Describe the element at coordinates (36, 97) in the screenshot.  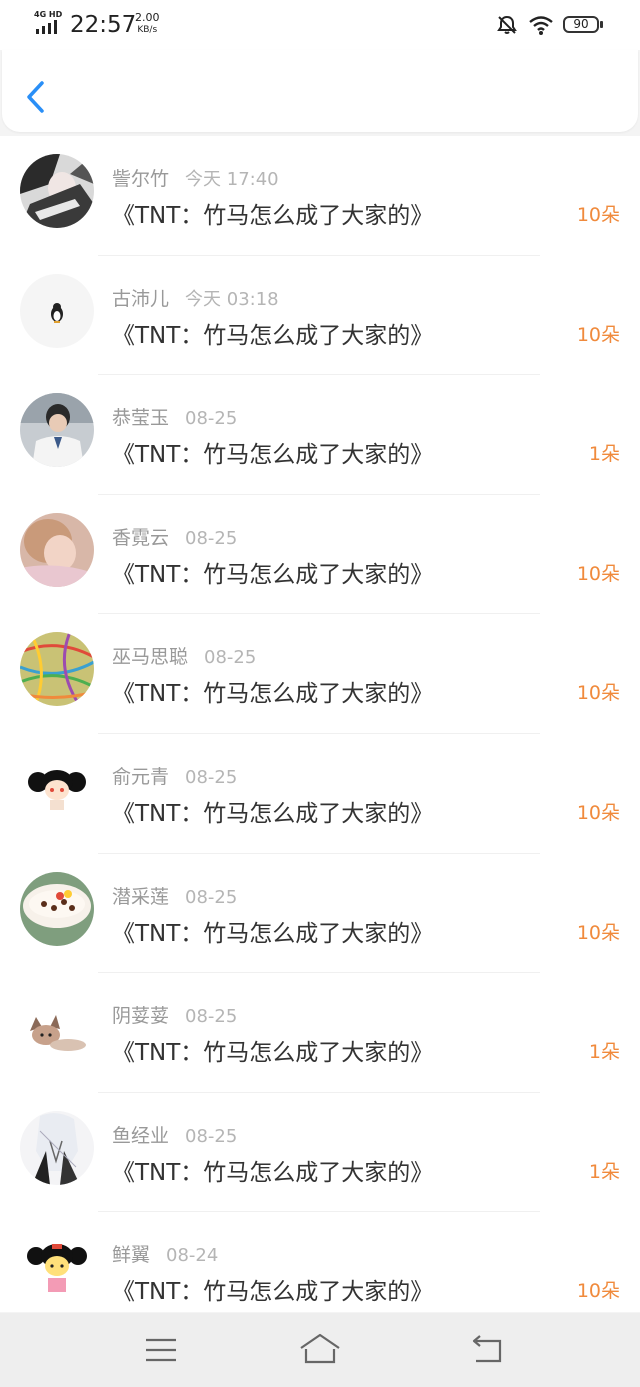
I see `chevron-left-icon` at that location.